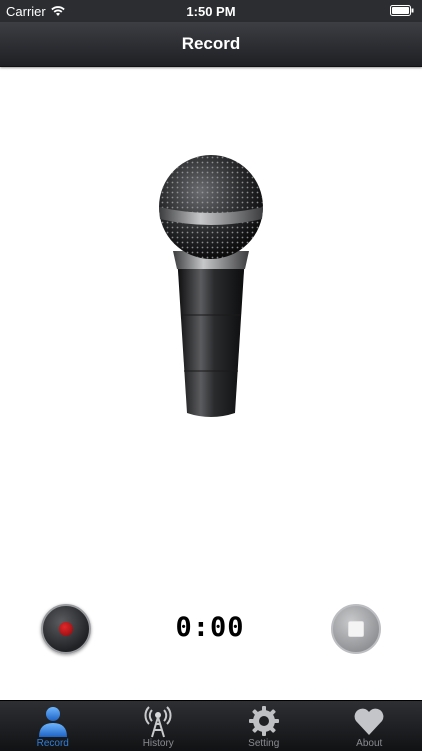  I want to click on stop-button, so click(356, 629).